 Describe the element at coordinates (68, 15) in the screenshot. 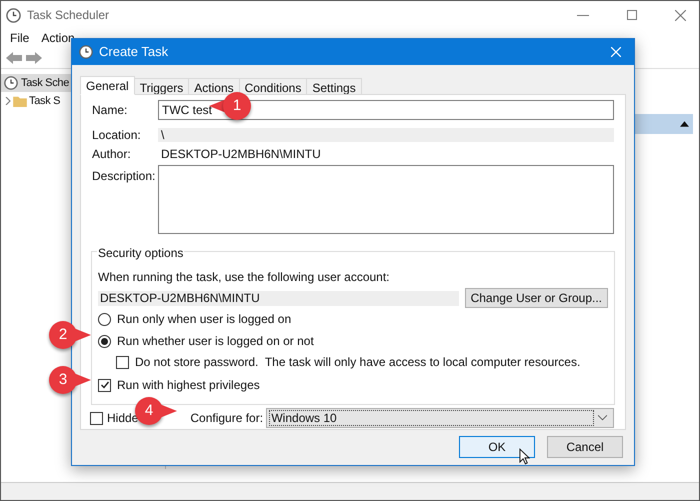

I see `window-title: Task Scheduler` at that location.